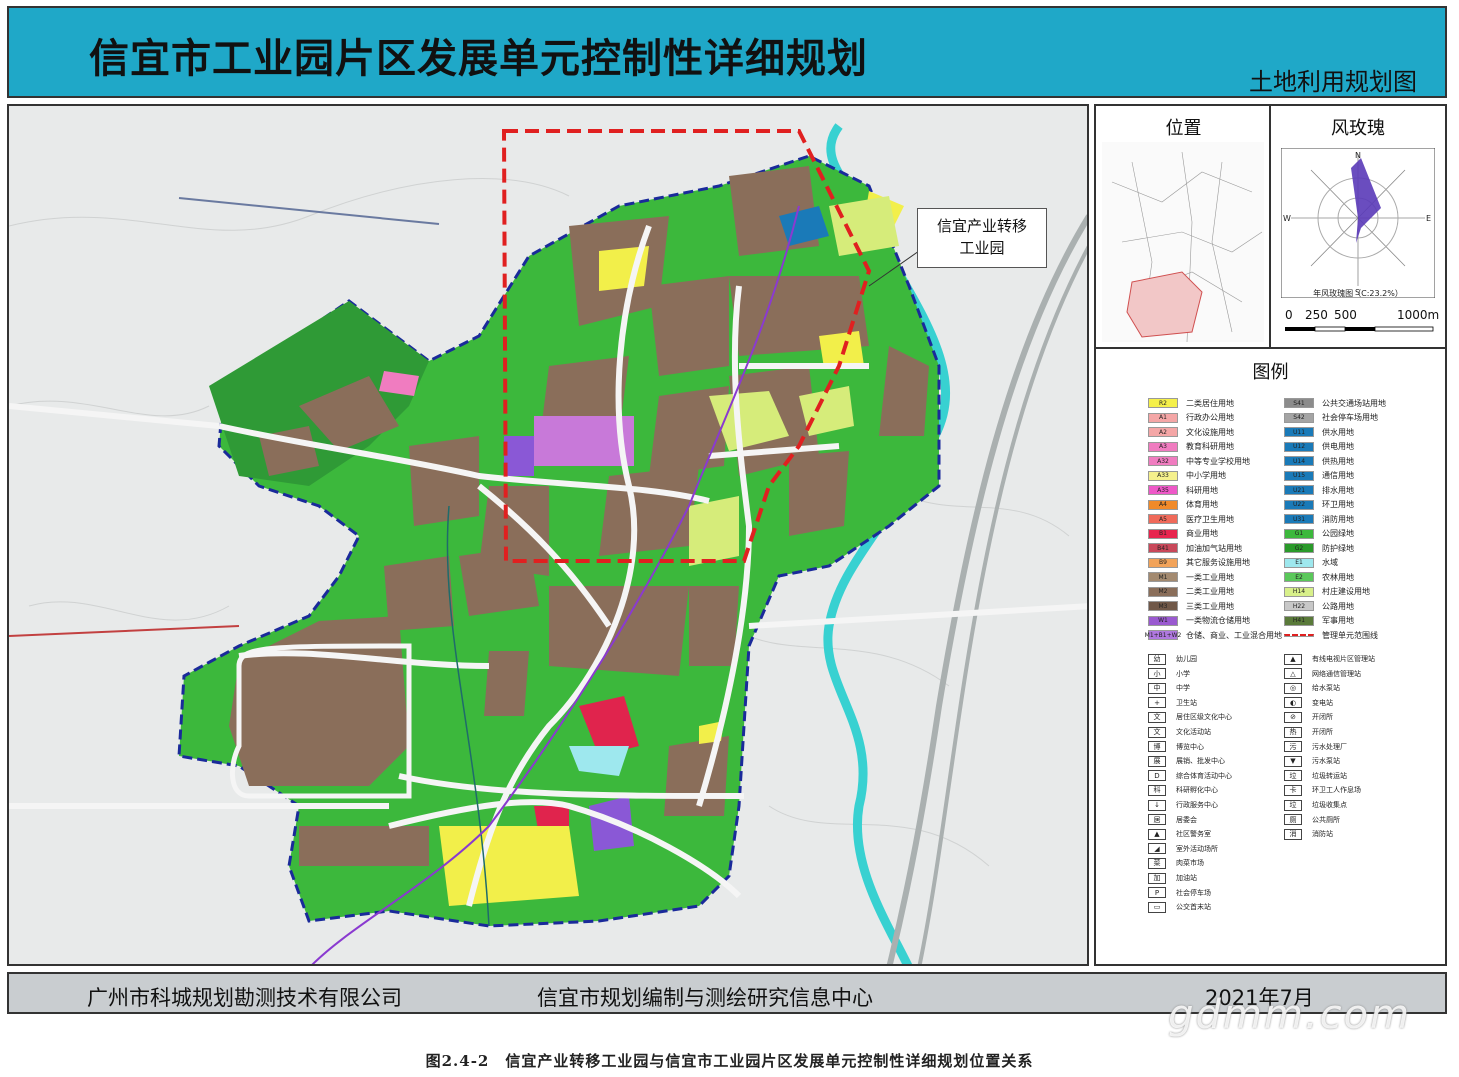 Image resolution: width=1459 pixels, height=1077 pixels. What do you see at coordinates (1299, 635) in the screenshot?
I see `legend-swatch` at bounding box center [1299, 635].